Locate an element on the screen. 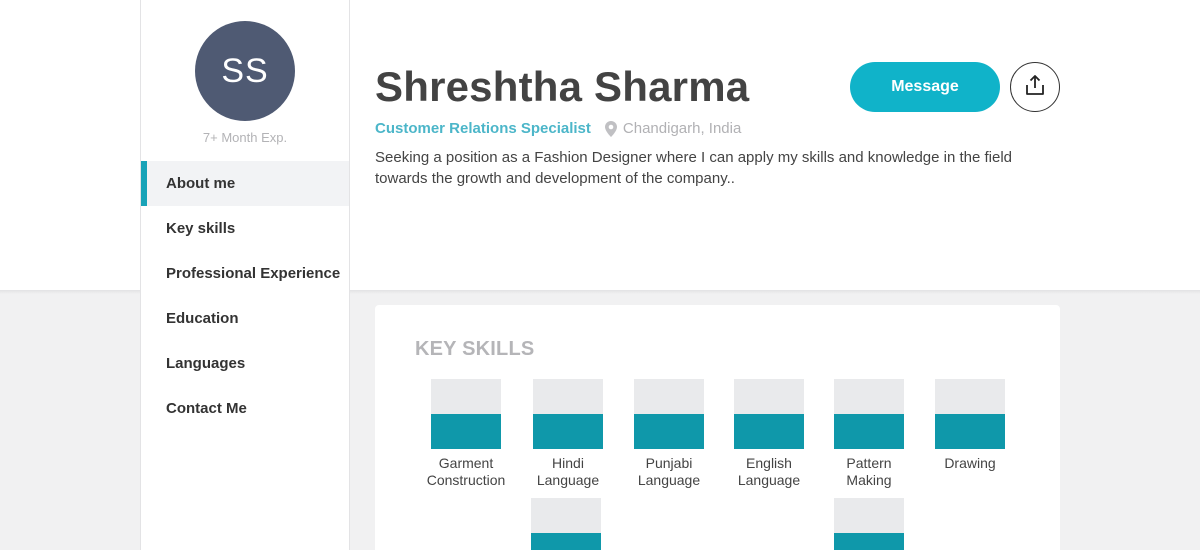 Image resolution: width=1200 pixels, height=550 pixels. skill-item: English Language is located at coordinates (769, 434).